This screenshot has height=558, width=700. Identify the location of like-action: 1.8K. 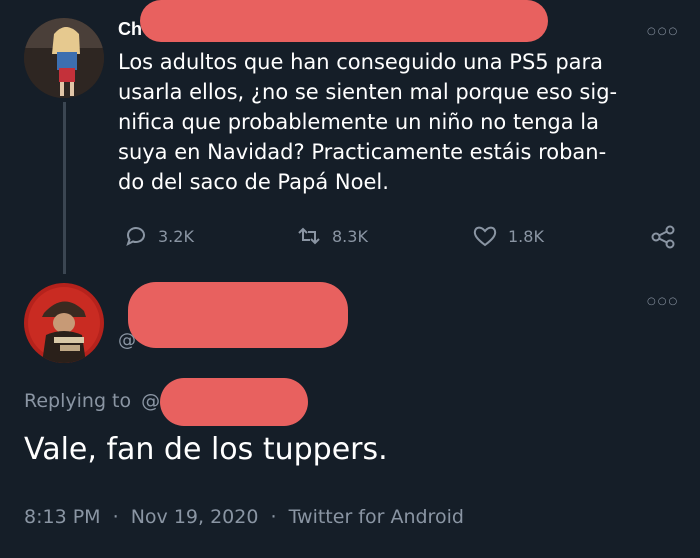
(508, 236).